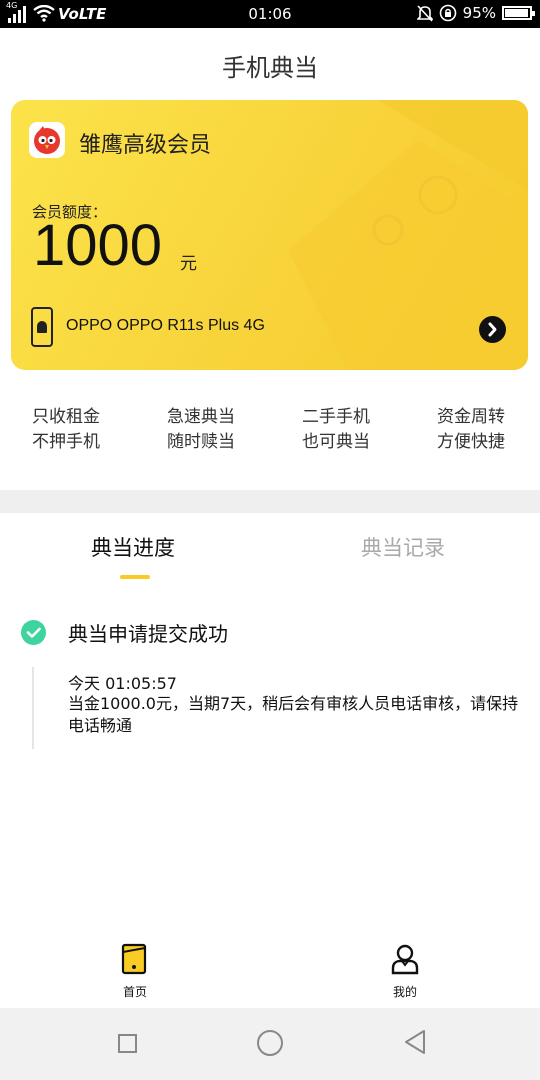  Describe the element at coordinates (201, 442) in the screenshot. I see `feature-line: 随时赎当` at that location.